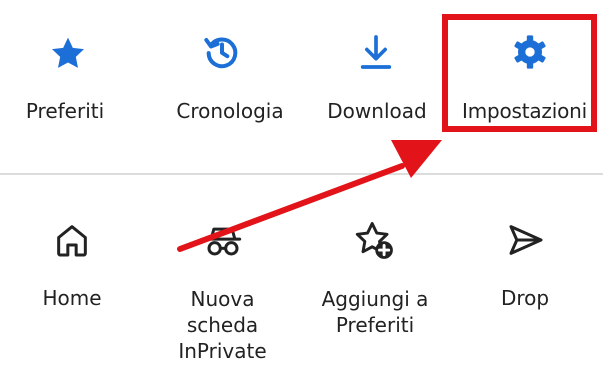 Image resolution: width=603 pixels, height=371 pixels. Describe the element at coordinates (301, 174) in the screenshot. I see `section-divider` at that location.